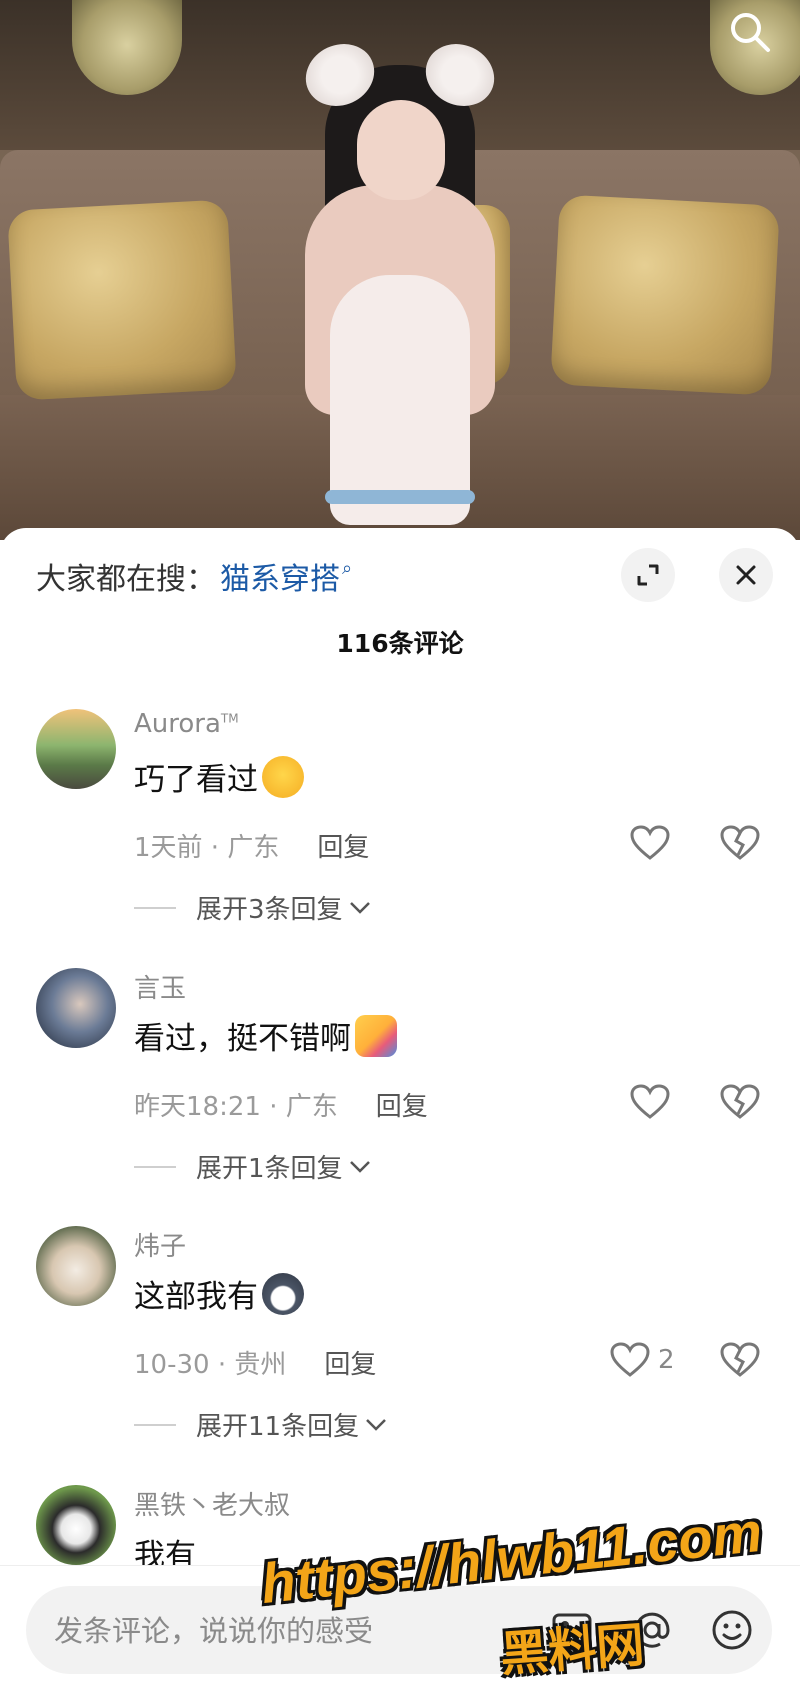  I want to click on hugging-face-emoji, so click(376, 1035).